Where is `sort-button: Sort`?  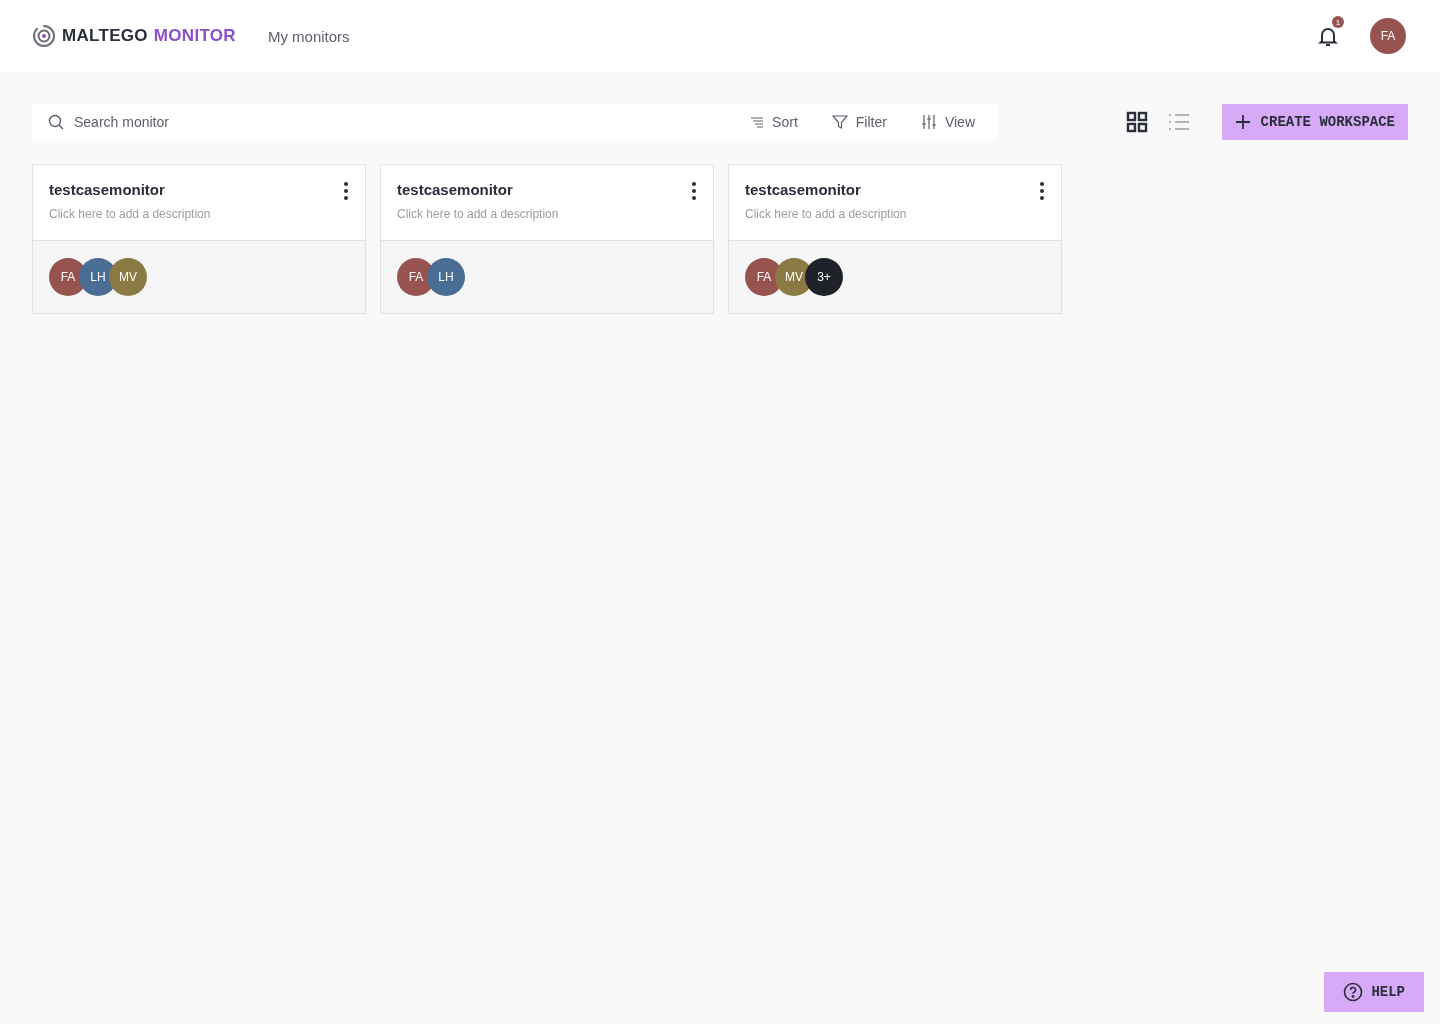 sort-button: Sort is located at coordinates (774, 122).